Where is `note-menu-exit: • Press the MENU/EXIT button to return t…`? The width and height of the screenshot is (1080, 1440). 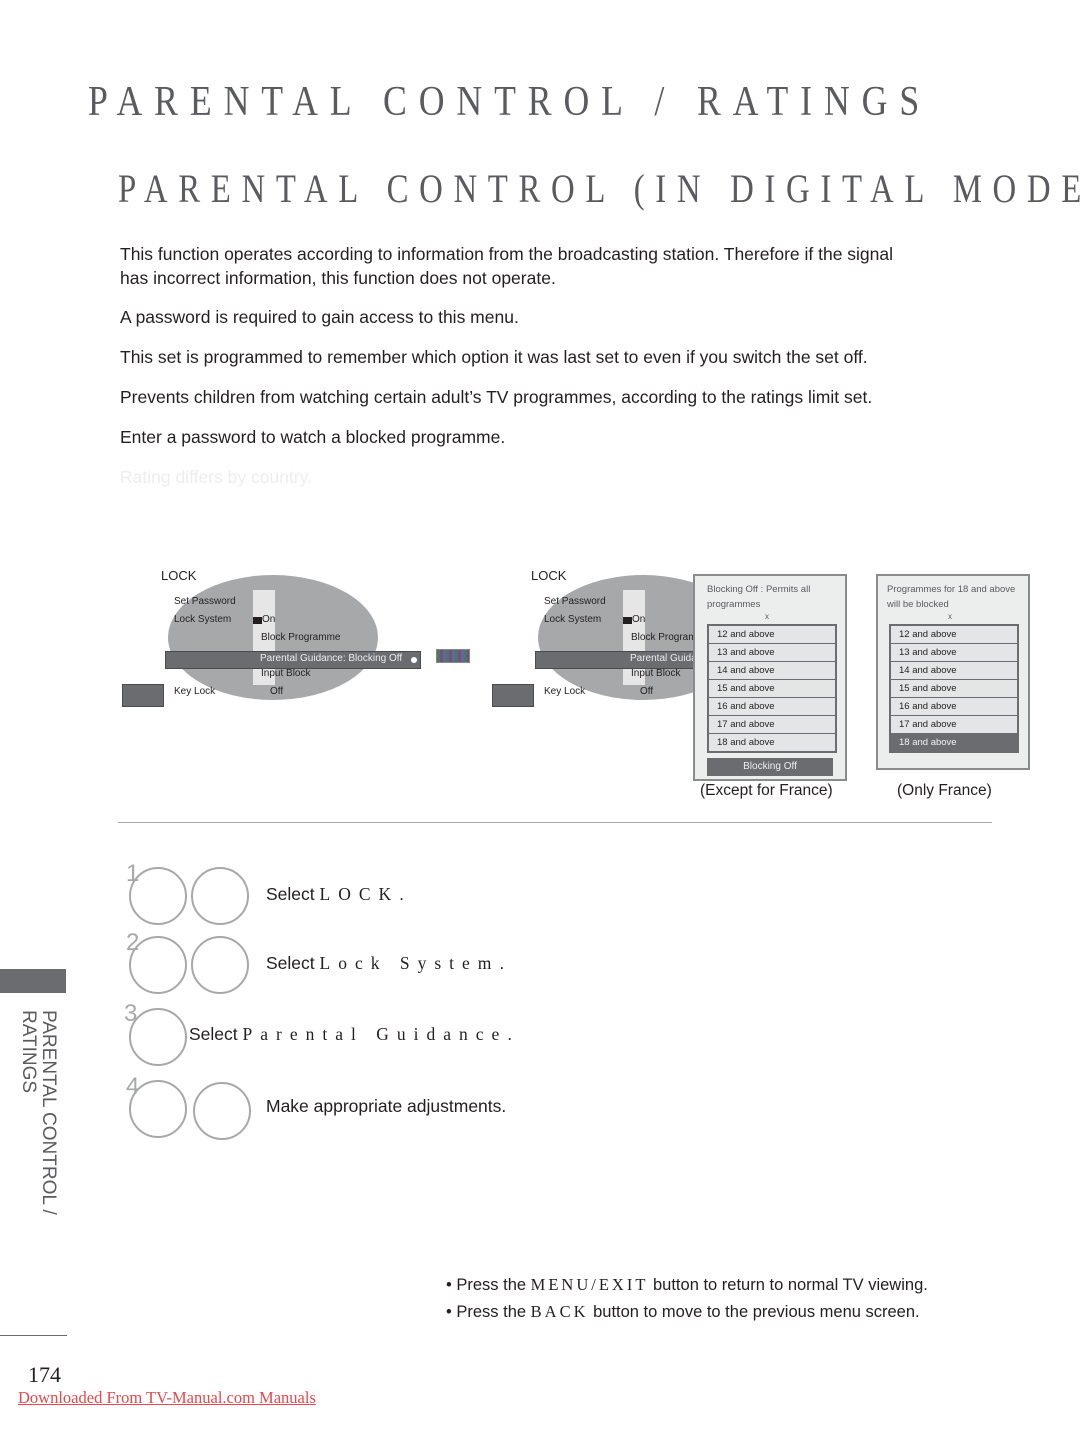 note-menu-exit: • Press the MENU/EXIT button to return t… is located at coordinates (687, 1285).